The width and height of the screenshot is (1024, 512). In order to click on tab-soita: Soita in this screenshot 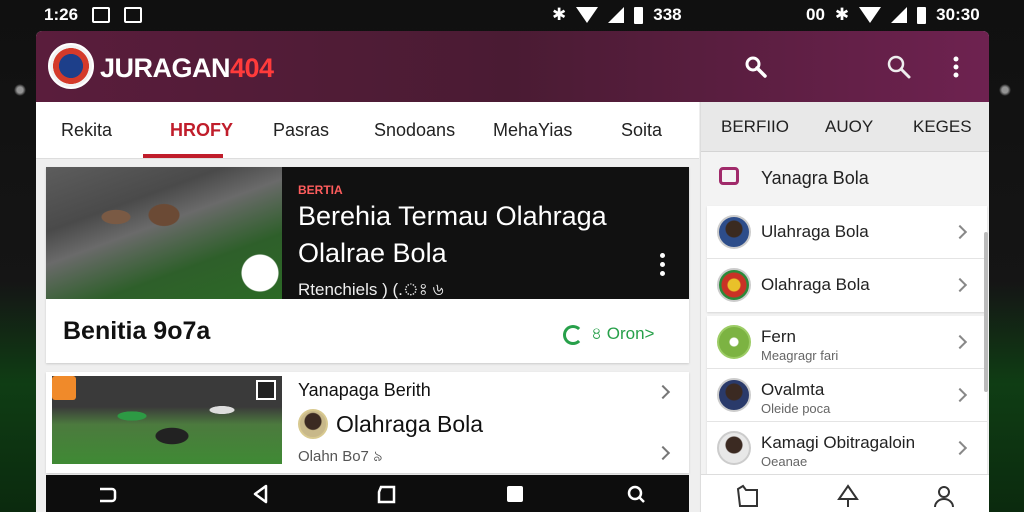, I will do `click(641, 130)`.